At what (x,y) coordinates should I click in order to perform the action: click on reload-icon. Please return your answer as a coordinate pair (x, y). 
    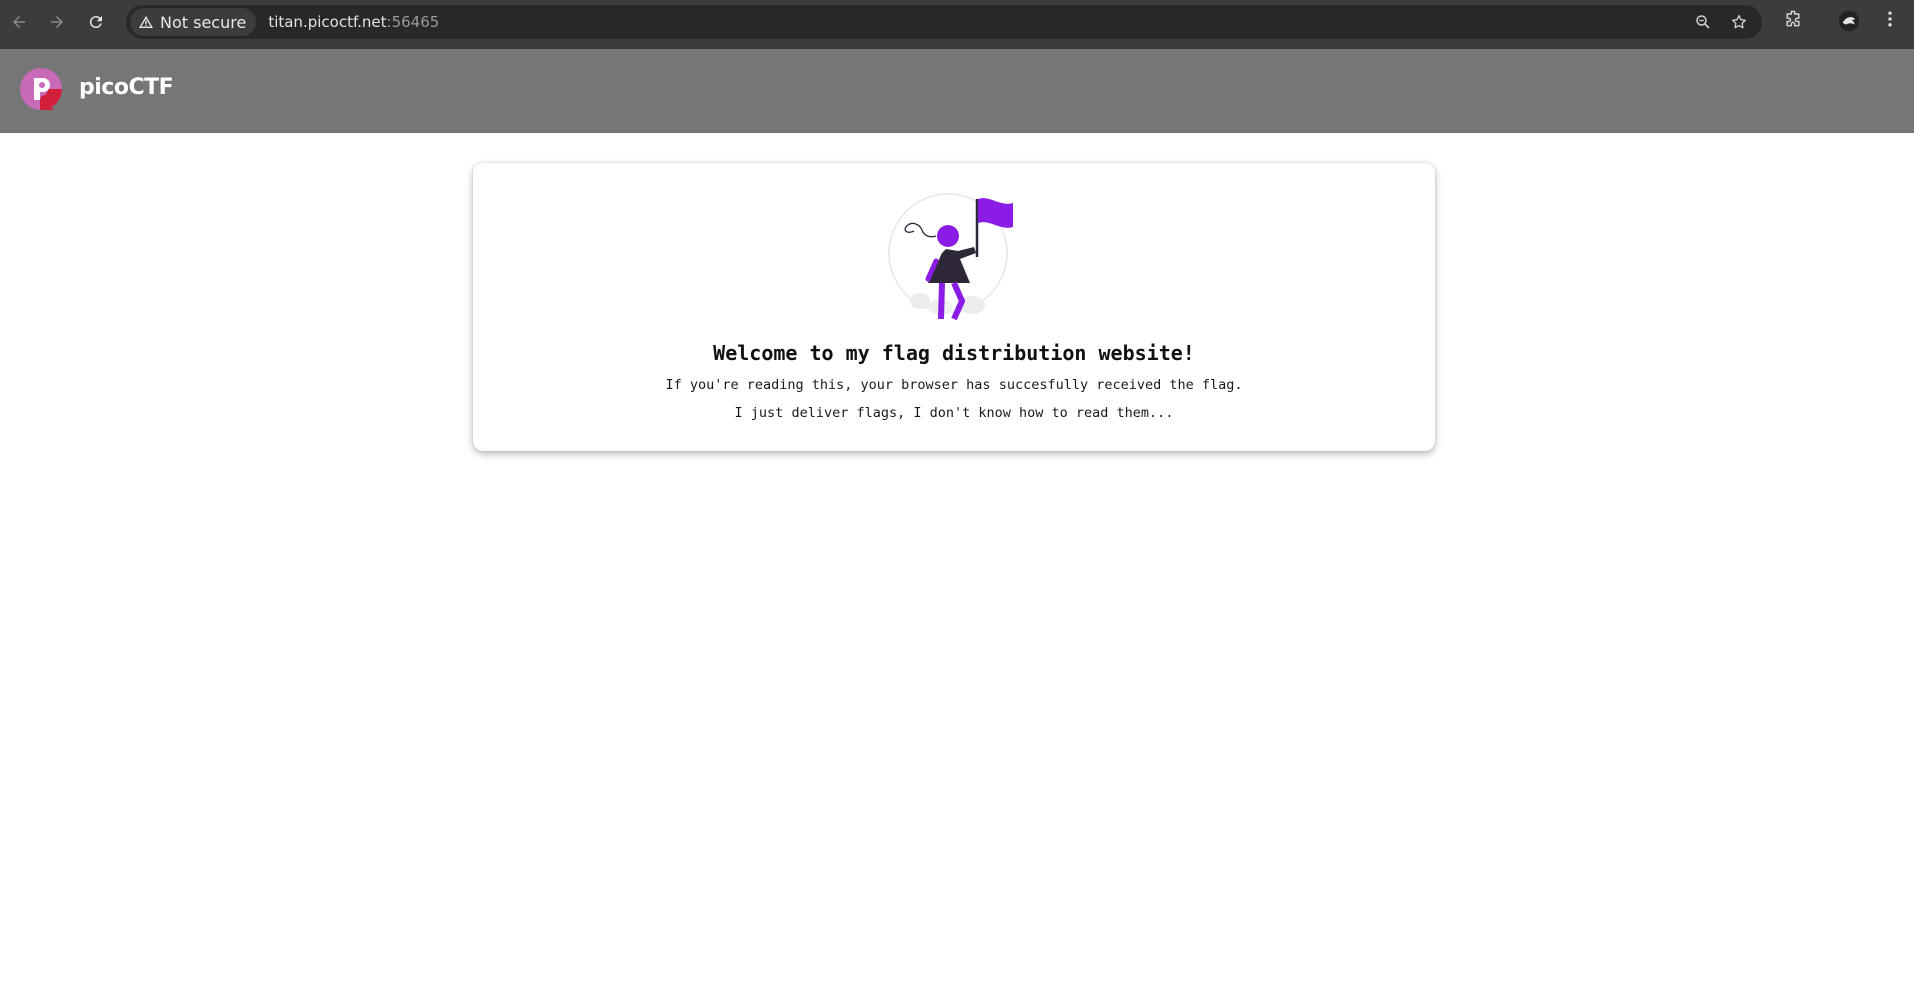
    Looking at the image, I should click on (95, 22).